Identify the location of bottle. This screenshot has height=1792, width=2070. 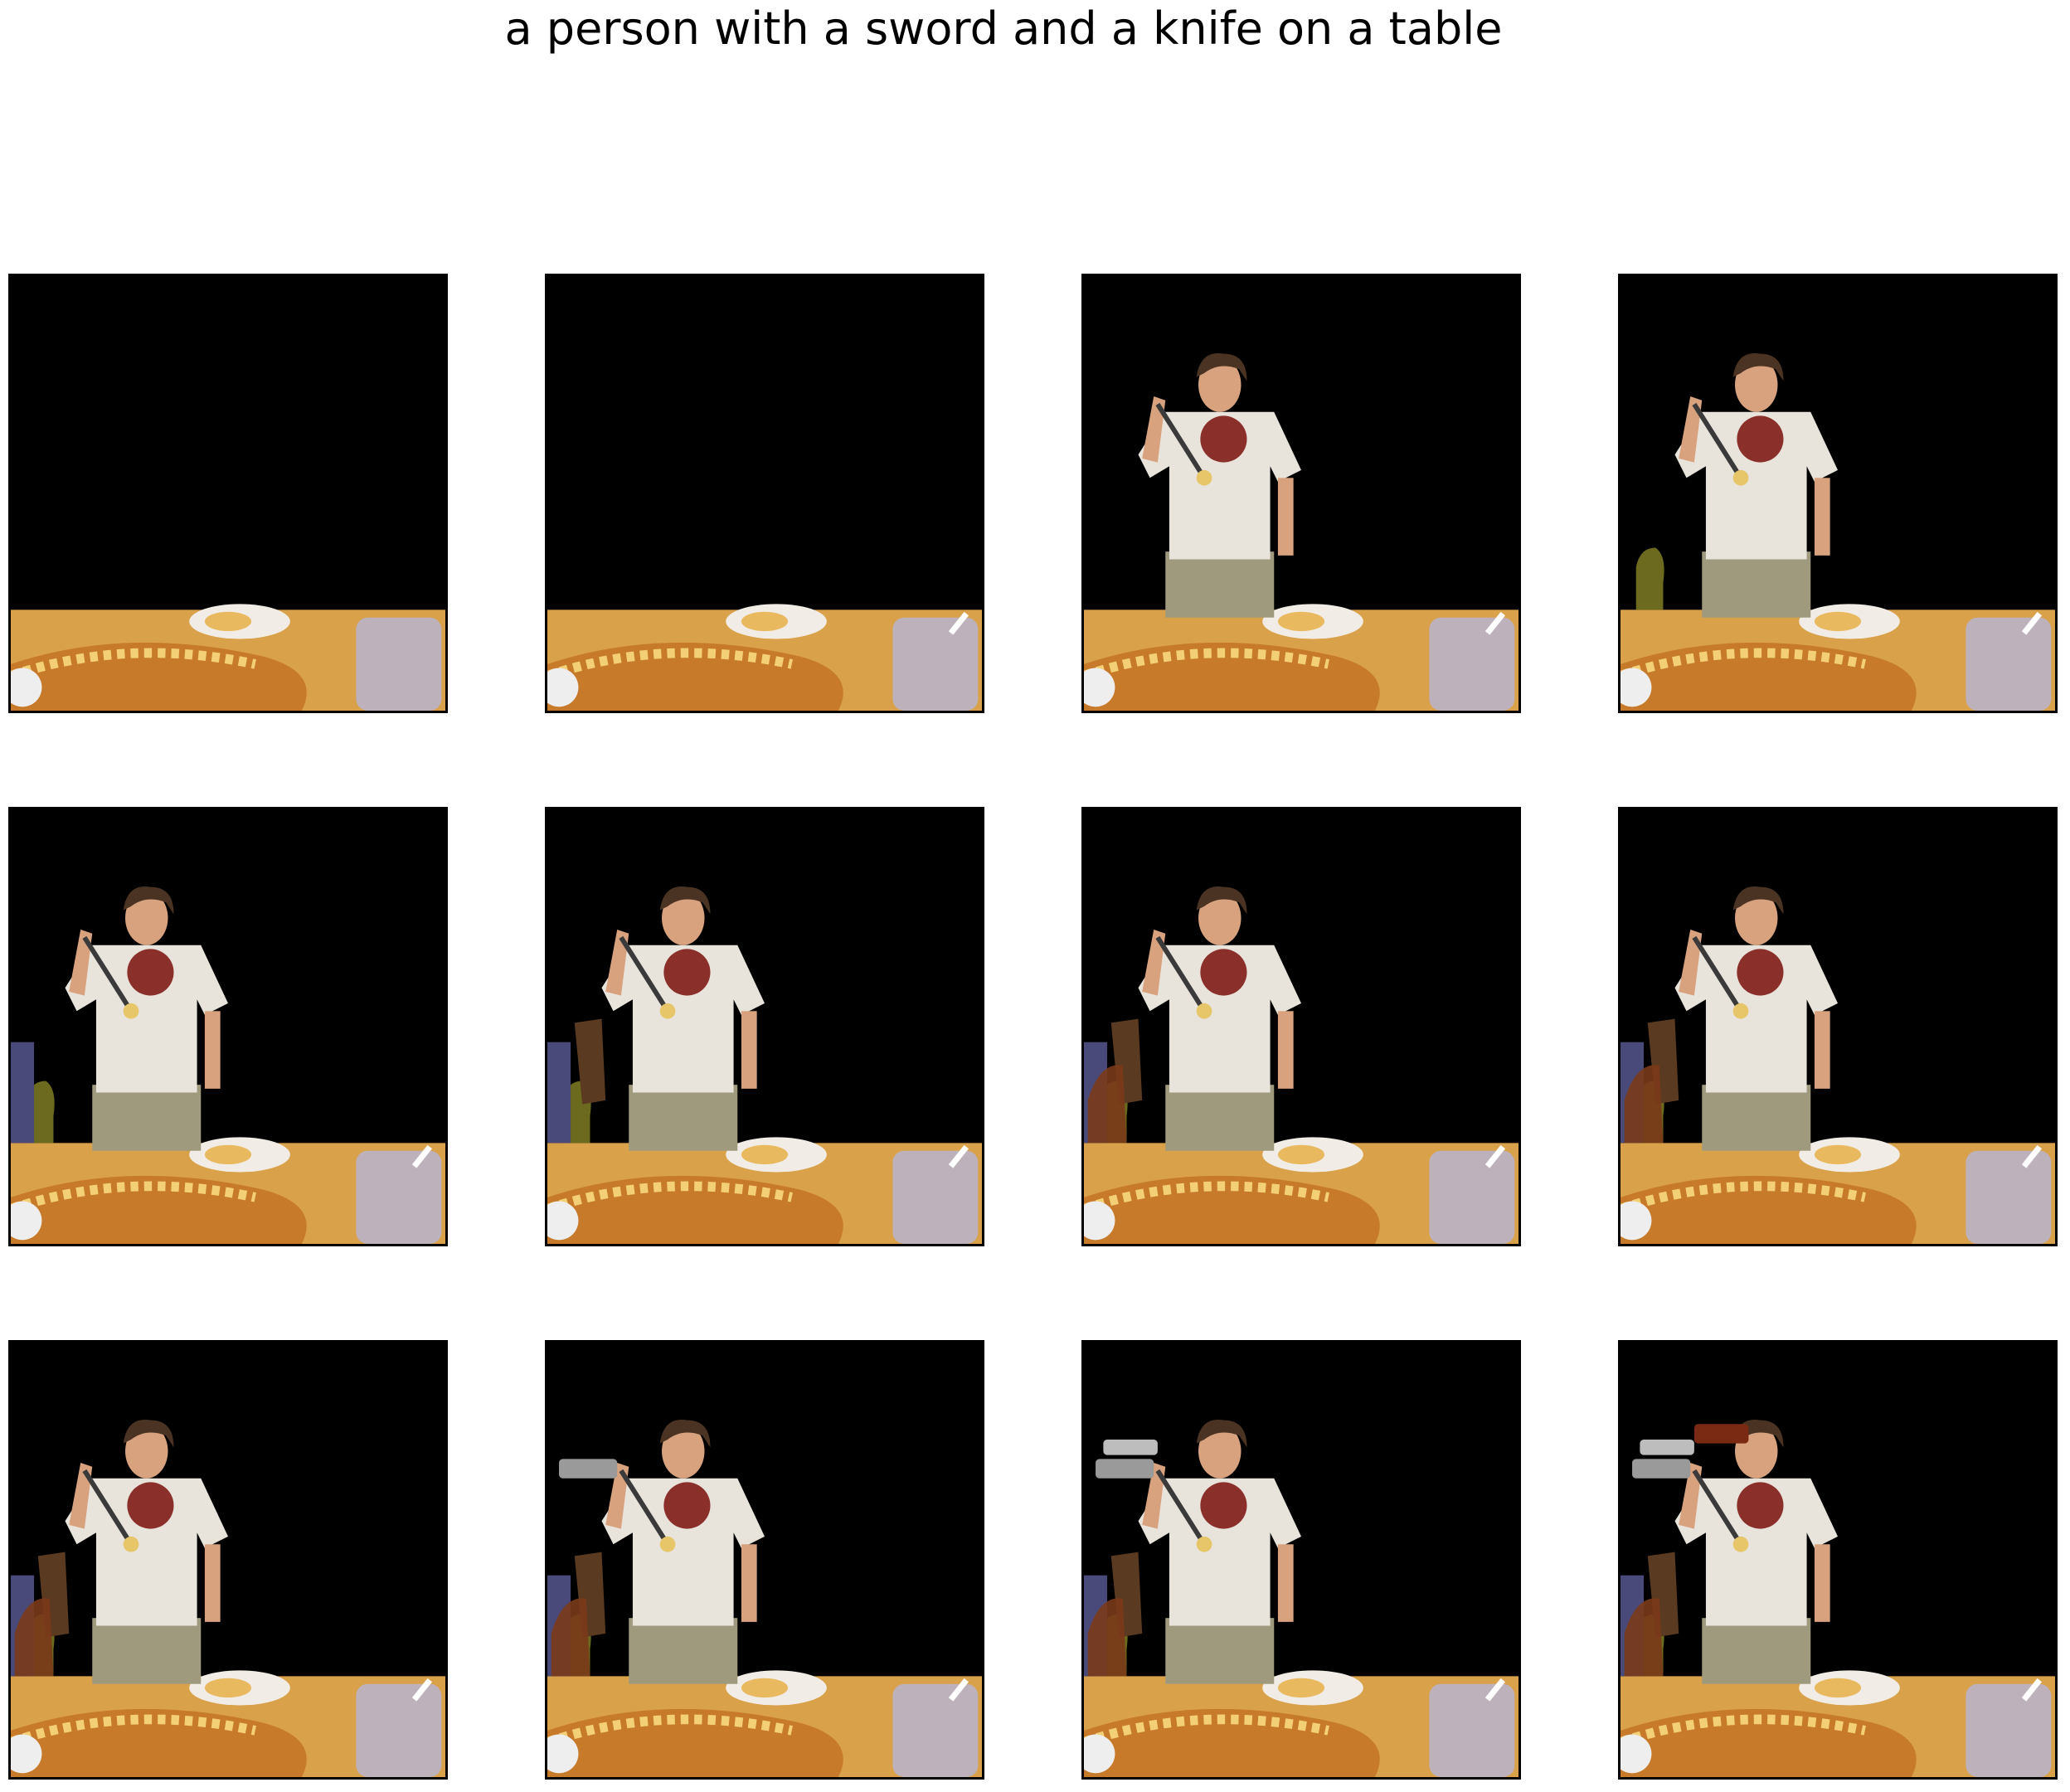
(1650, 578).